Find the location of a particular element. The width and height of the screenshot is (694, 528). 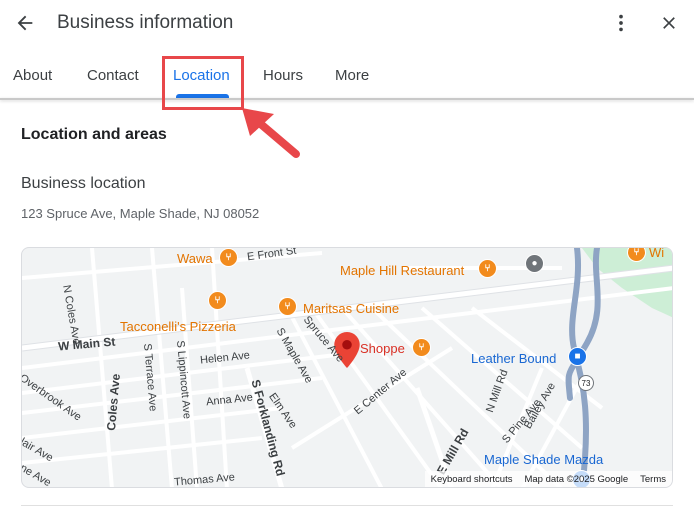

back-button is located at coordinates (25, 23).